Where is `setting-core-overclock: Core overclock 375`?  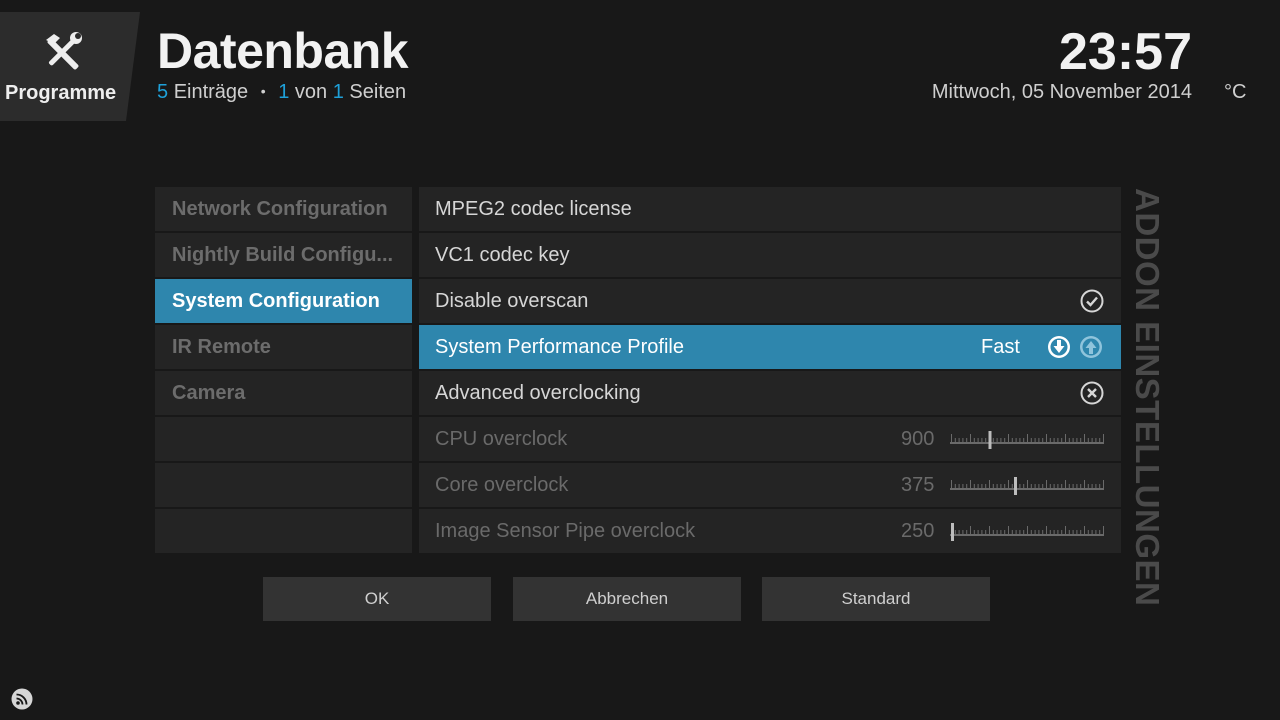 setting-core-overclock: Core overclock 375 is located at coordinates (770, 485).